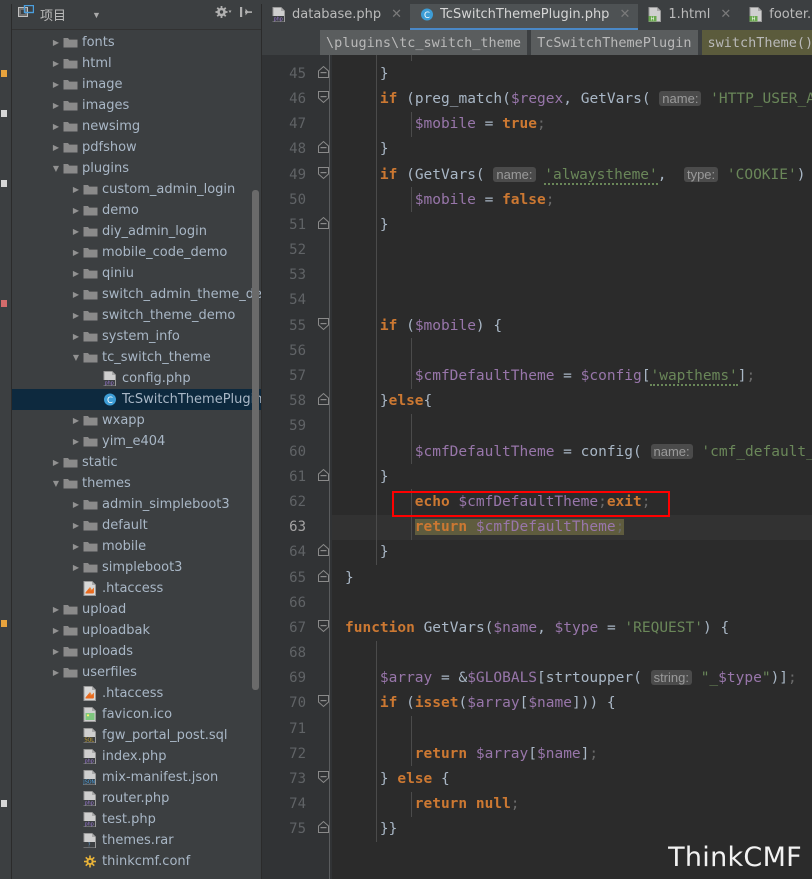  What do you see at coordinates (136, 567) in the screenshot?
I see `tree-item-simpleboot3: ▶ simpleboot3` at bounding box center [136, 567].